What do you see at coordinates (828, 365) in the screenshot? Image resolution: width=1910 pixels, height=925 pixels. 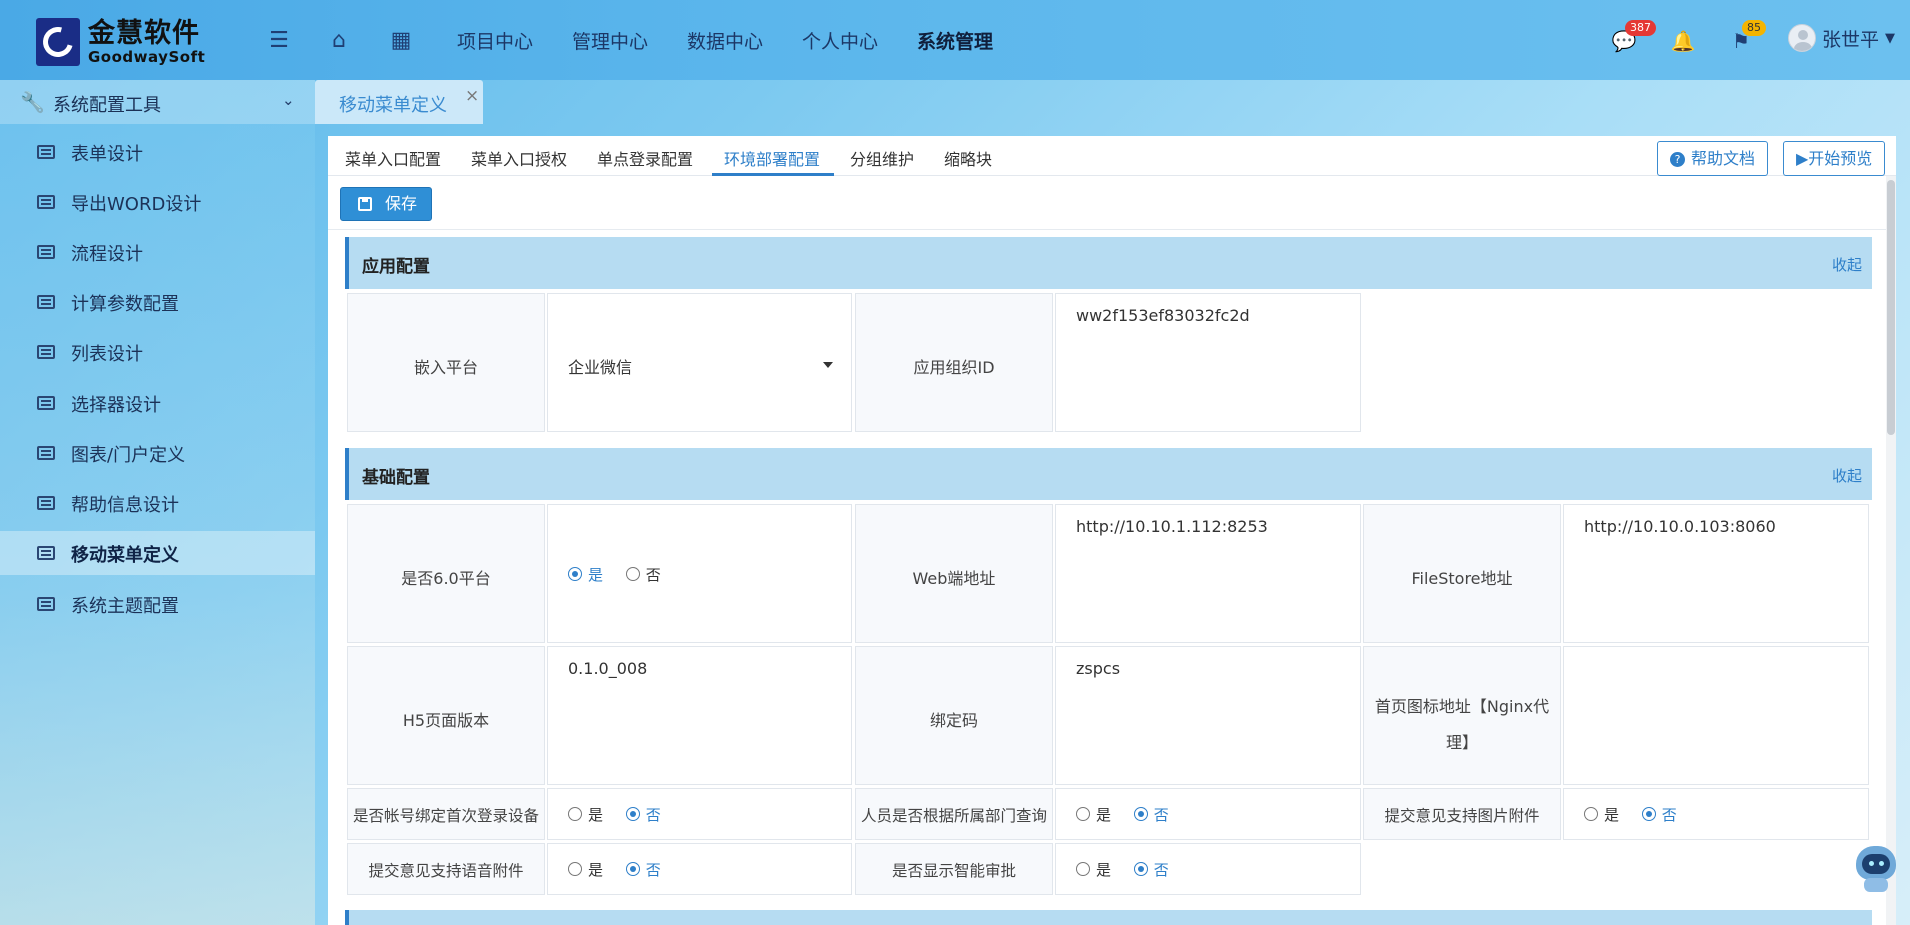 I see `dropdown-arrow-icon` at bounding box center [828, 365].